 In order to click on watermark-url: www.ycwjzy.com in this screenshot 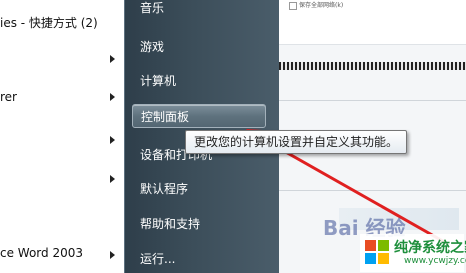, I will do `click(435, 261)`.